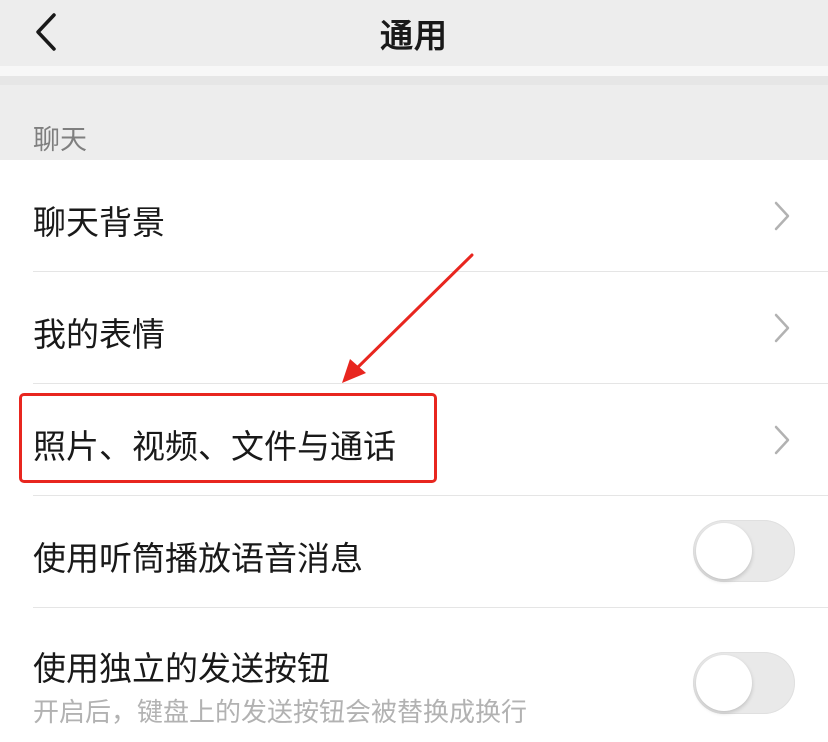 The image size is (828, 742). What do you see at coordinates (414, 551) in the screenshot?
I see `settings-item-earpiece-voice: 使用听筒播放语音消息` at bounding box center [414, 551].